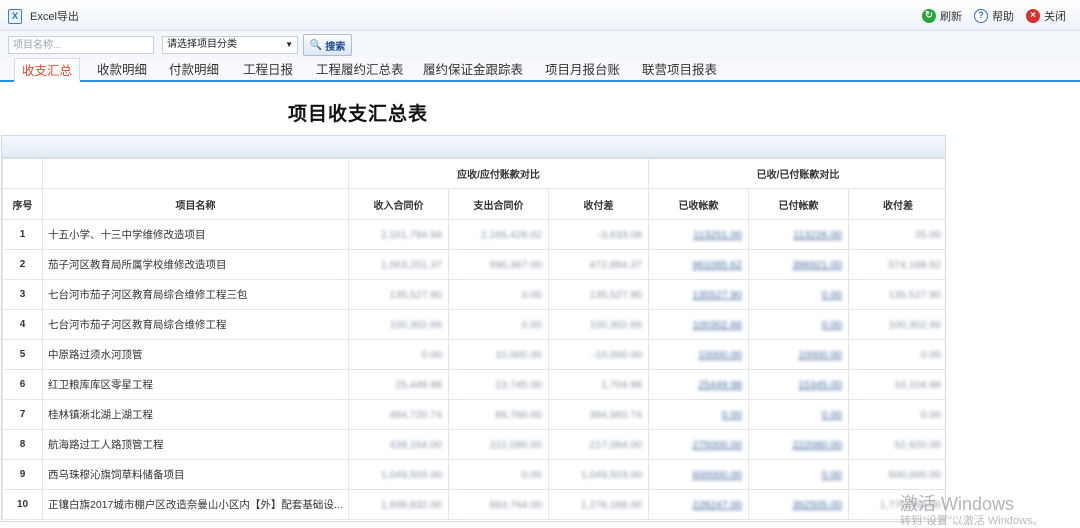 This screenshot has height=528, width=1080. Describe the element at coordinates (699, 384) in the screenshot. I see `received-cell: 25449.98` at that location.